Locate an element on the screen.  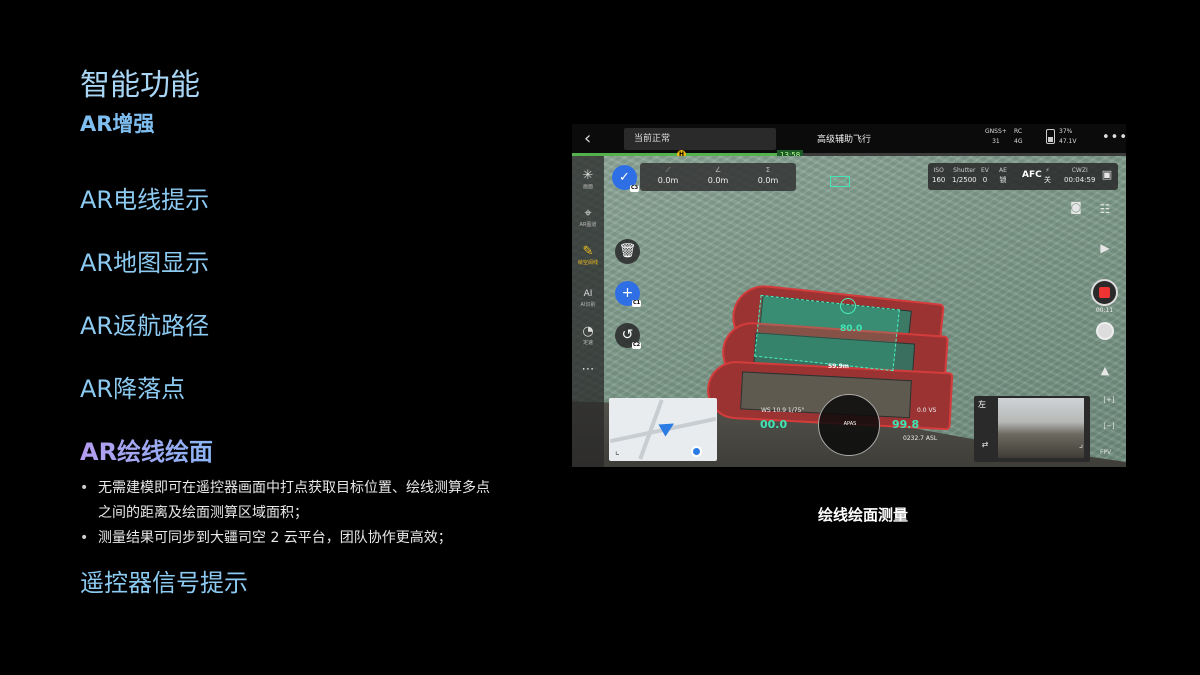
off-setting: ⚡ 关 is located at coordinates (1047, 175).